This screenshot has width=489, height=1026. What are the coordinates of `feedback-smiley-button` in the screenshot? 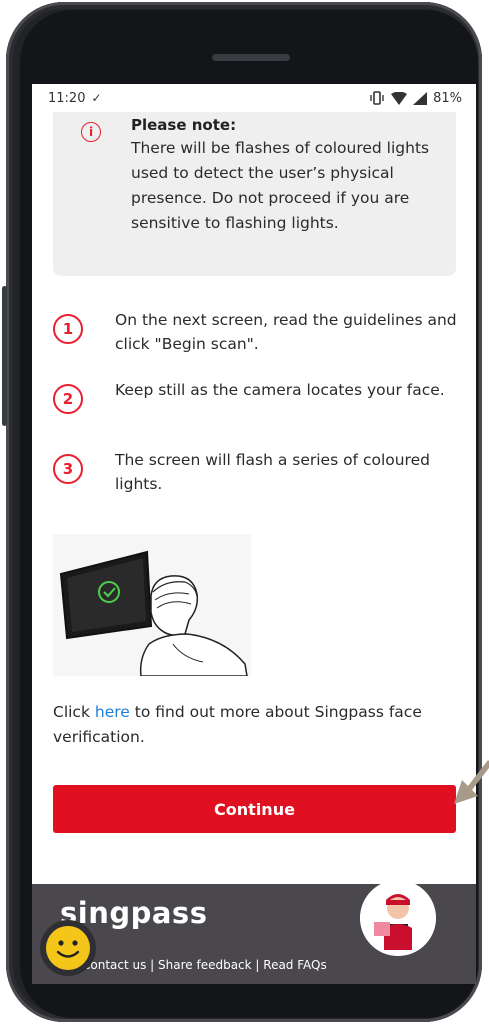 It's located at (68, 948).